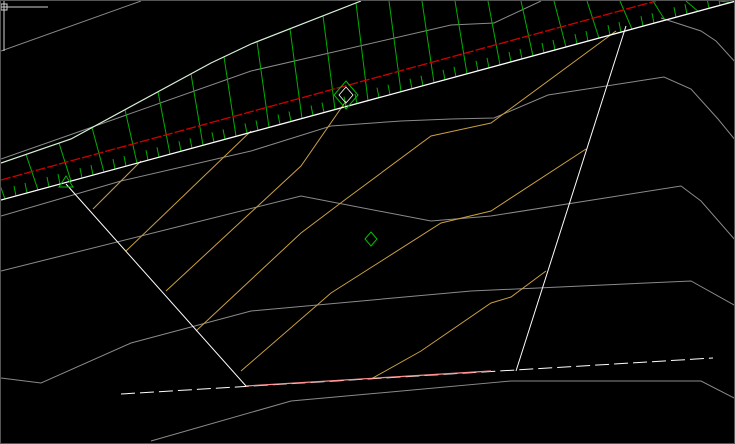  What do you see at coordinates (156, 285) in the screenshot?
I see `boundary-line-left` at bounding box center [156, 285].